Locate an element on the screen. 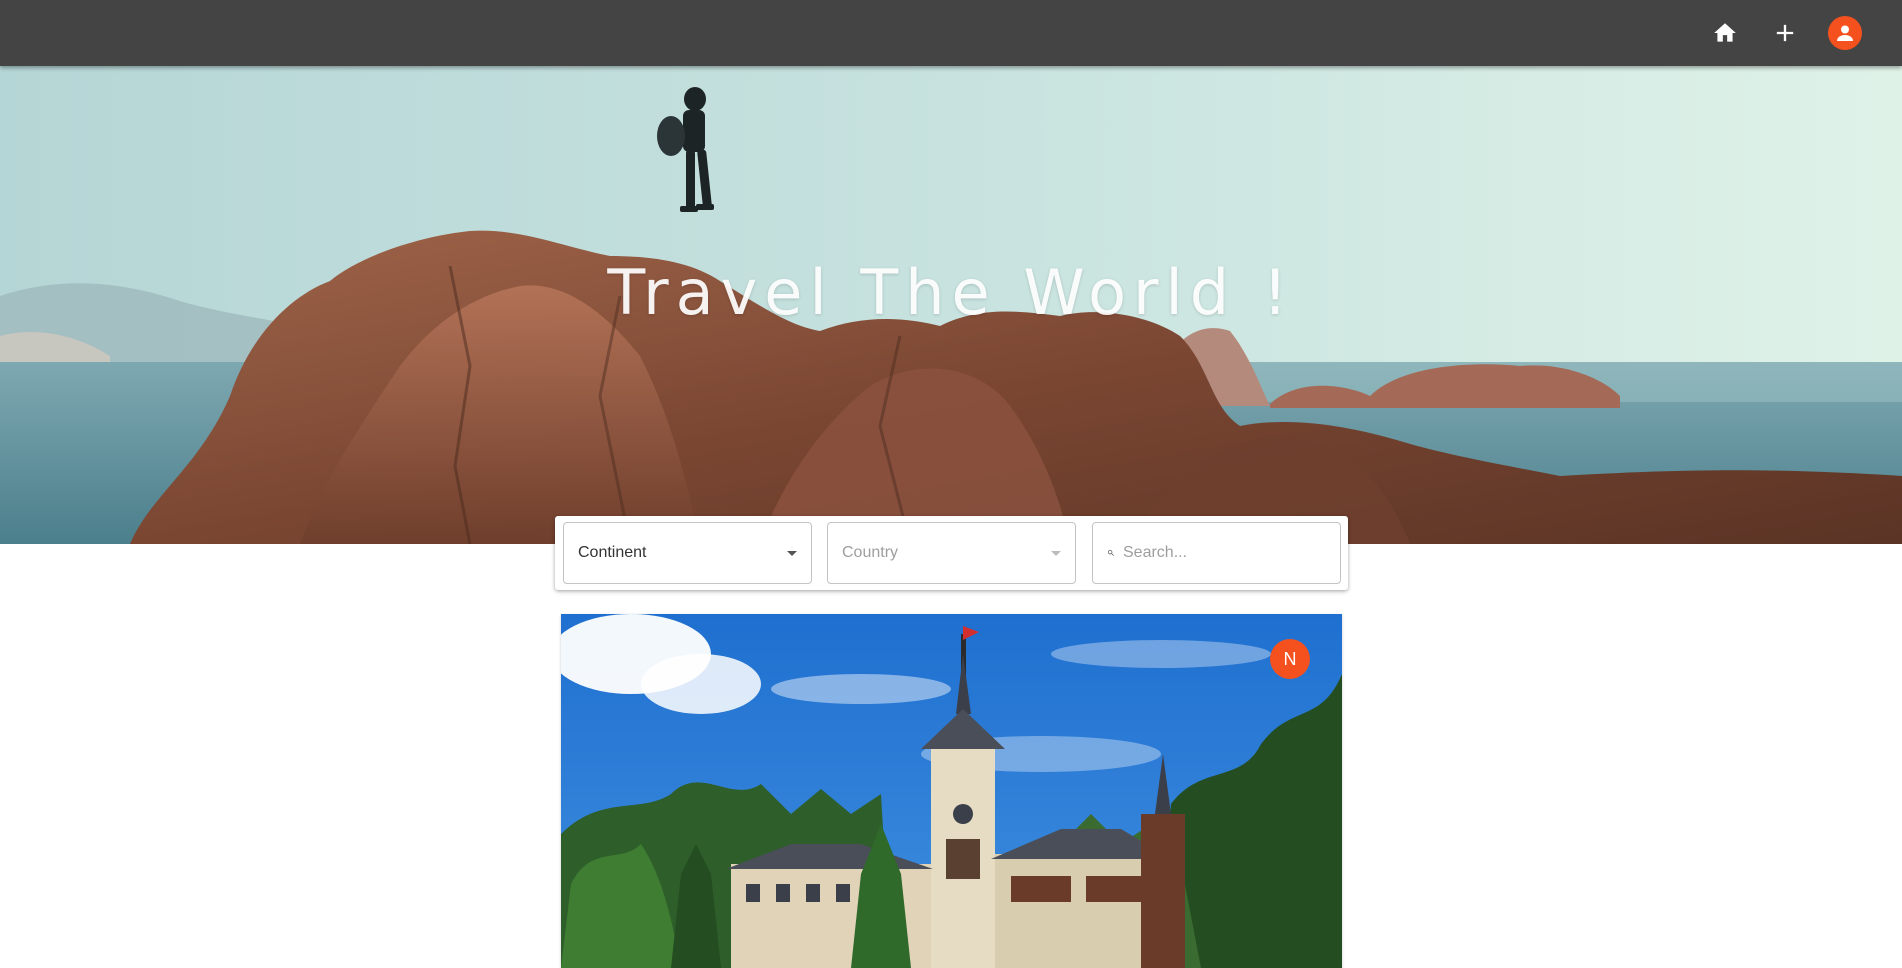 This screenshot has width=1902, height=968. continent-select-value: Continent is located at coordinates (612, 552).